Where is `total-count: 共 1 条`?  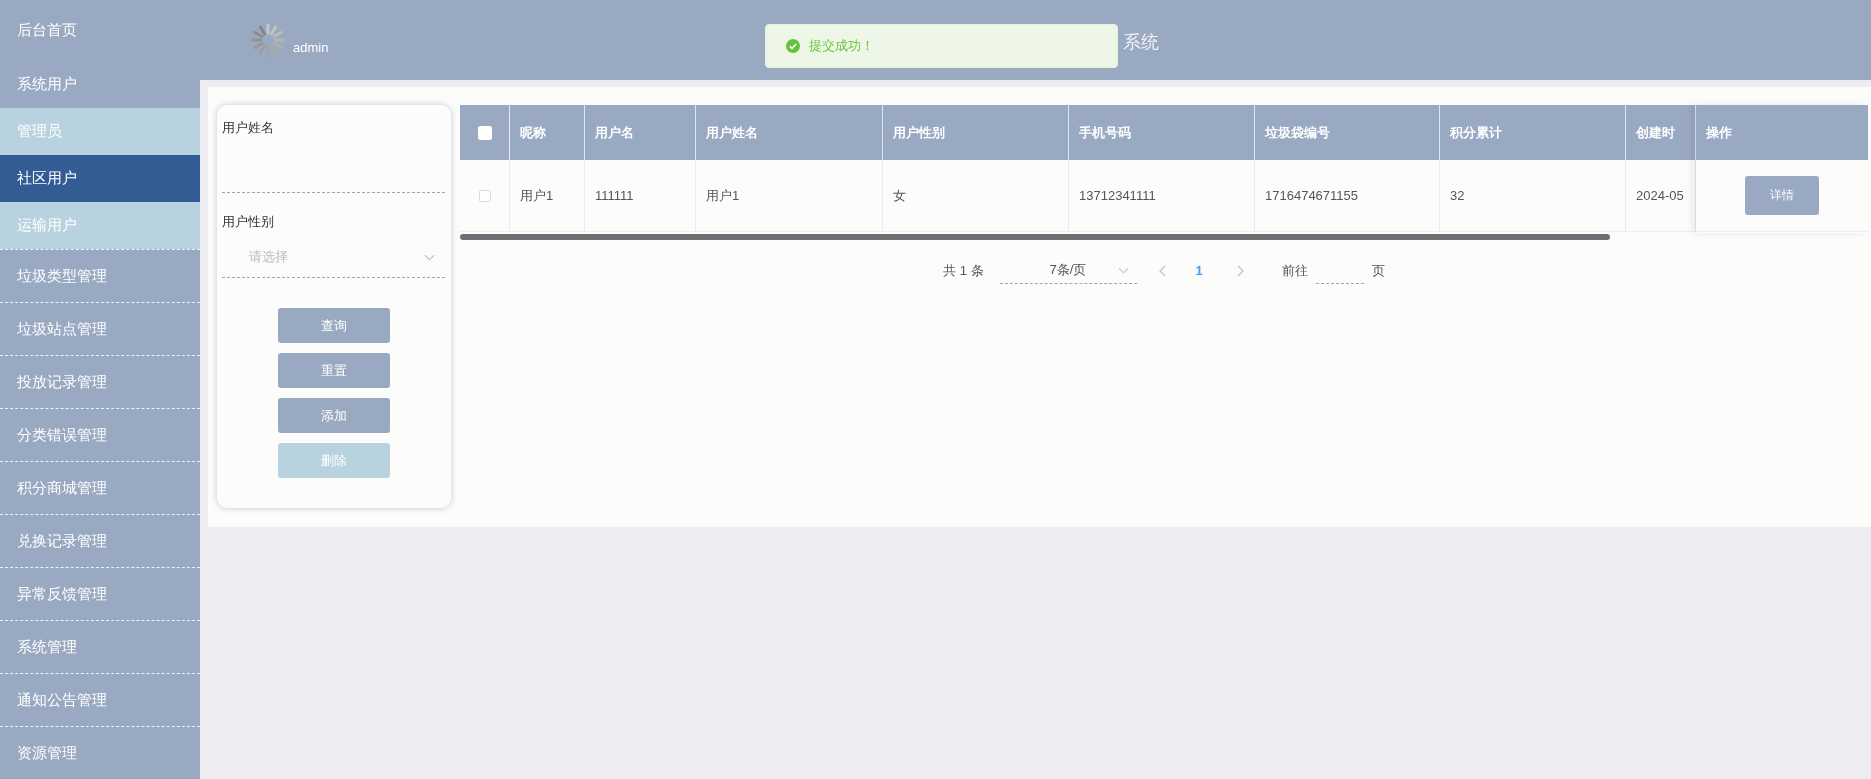
total-count: 共 1 条 is located at coordinates (963, 270).